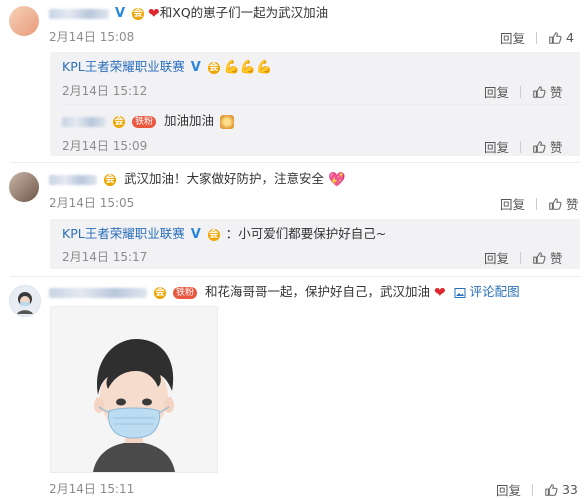 The width and height of the screenshot is (584, 500). I want to click on comment-actions: 回复 4, so click(537, 37).